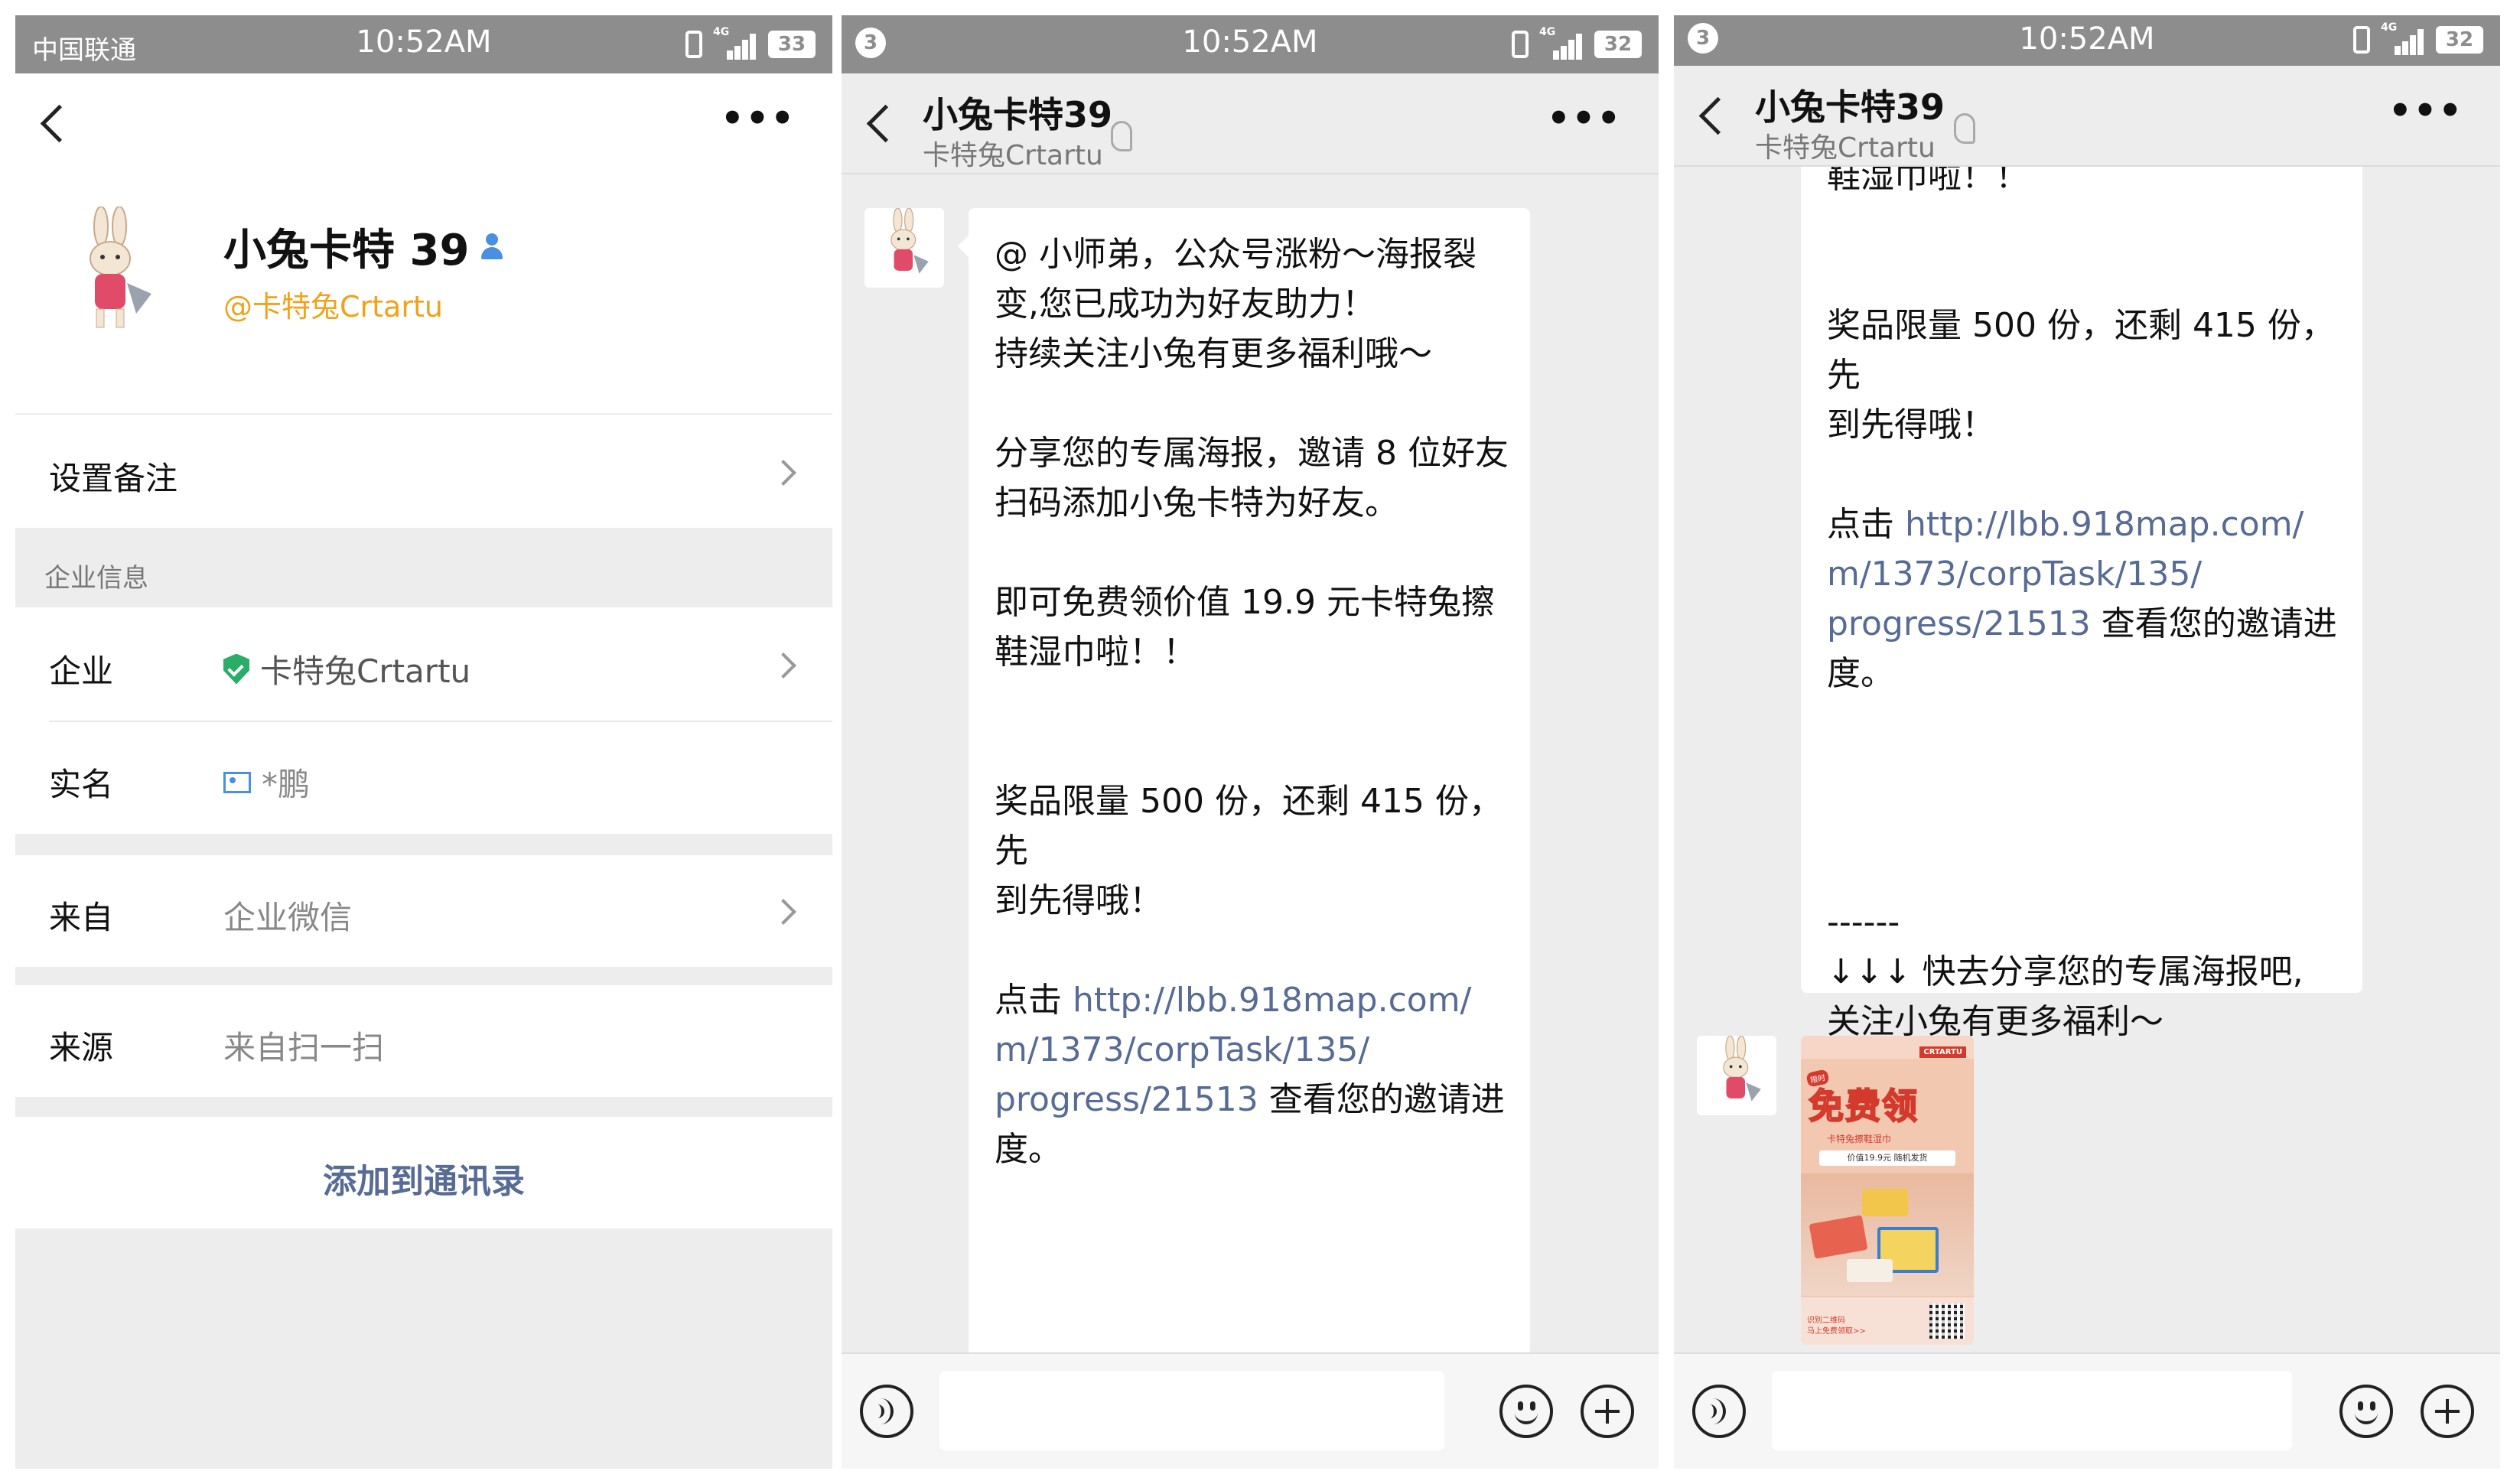  What do you see at coordinates (363, 247) in the screenshot?
I see `profile-name: 小兔卡特 39` at bounding box center [363, 247].